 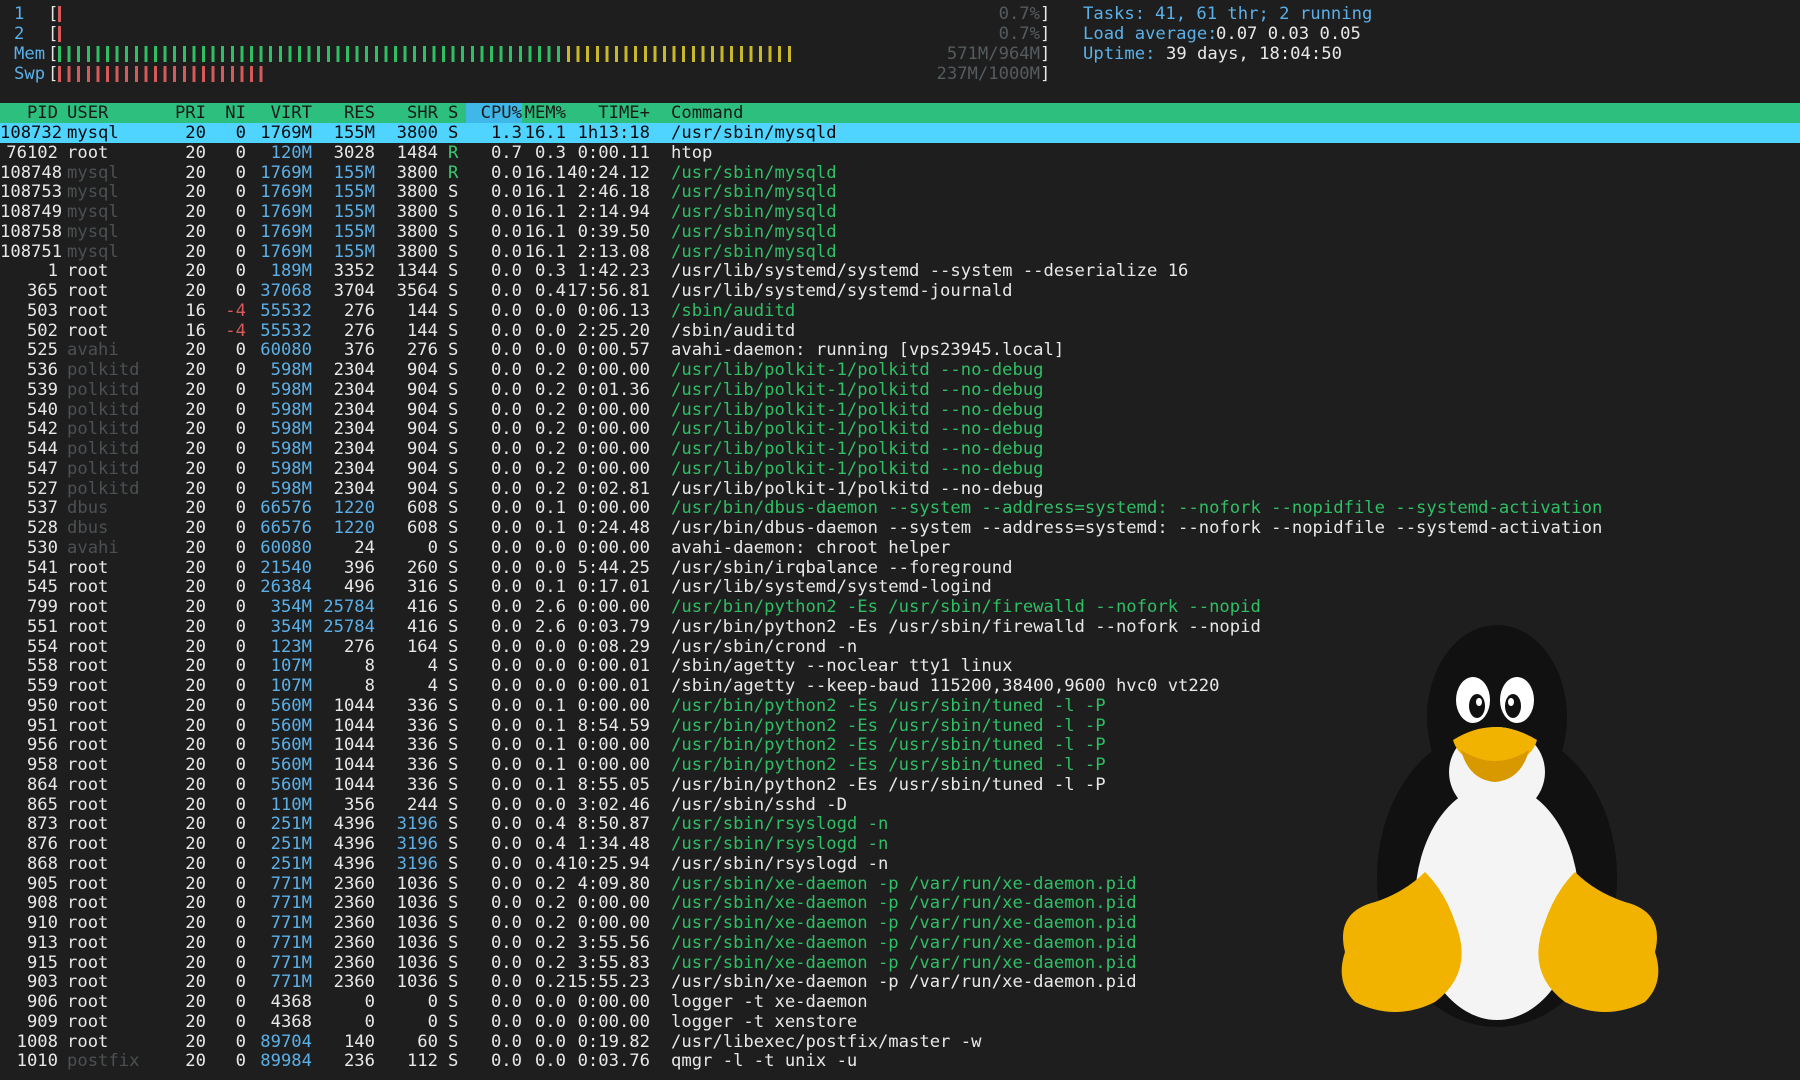 What do you see at coordinates (680, 34) in the screenshot?
I see `load-info: Load average: 0.07 0.03 0.05` at bounding box center [680, 34].